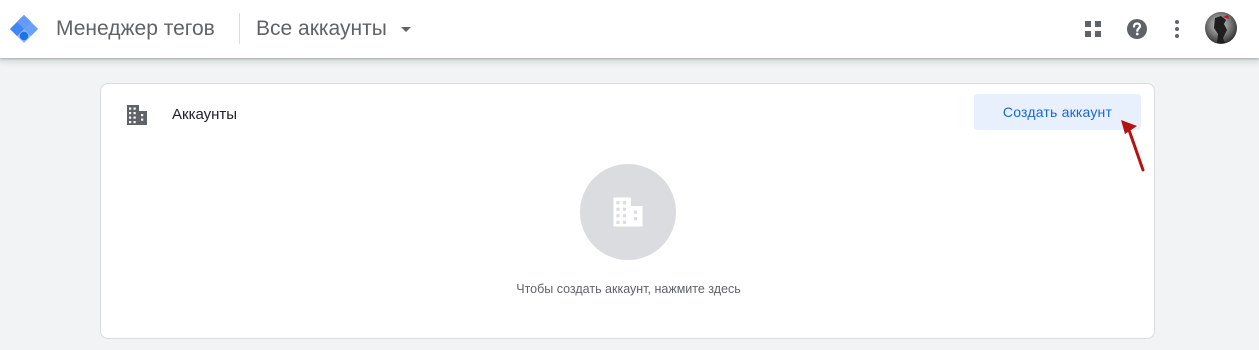 The height and width of the screenshot is (350, 1259). Describe the element at coordinates (321, 28) in the screenshot. I see `account-selector-label: Все аккаунты` at that location.